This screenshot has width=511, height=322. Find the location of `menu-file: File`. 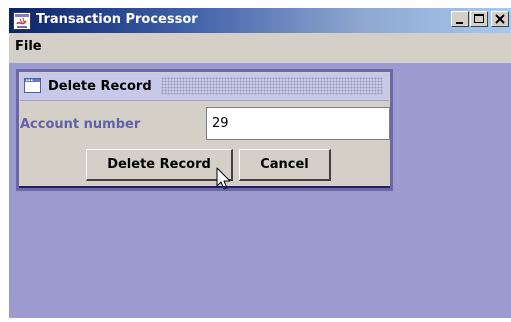

menu-file: File is located at coordinates (28, 46).